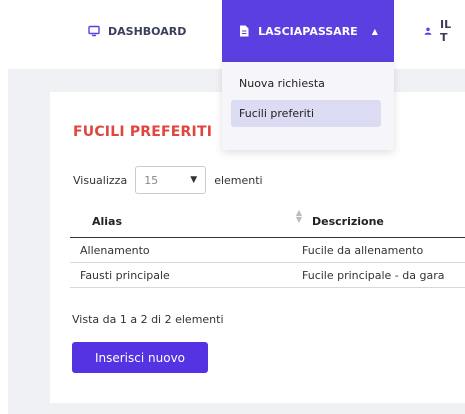 This screenshot has height=414, width=465. I want to click on column-header-alias-label: Alias, so click(107, 221).